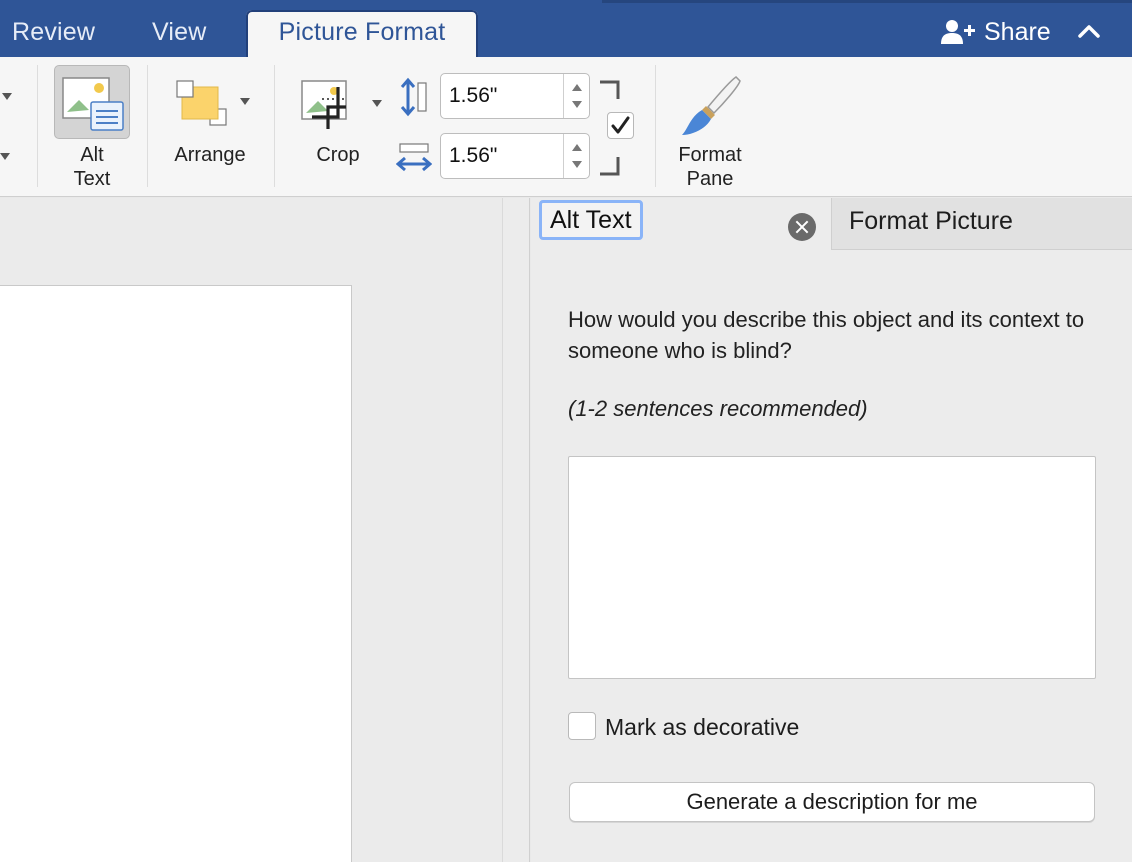  What do you see at coordinates (582, 726) in the screenshot?
I see `mark-decorative-checkbox` at bounding box center [582, 726].